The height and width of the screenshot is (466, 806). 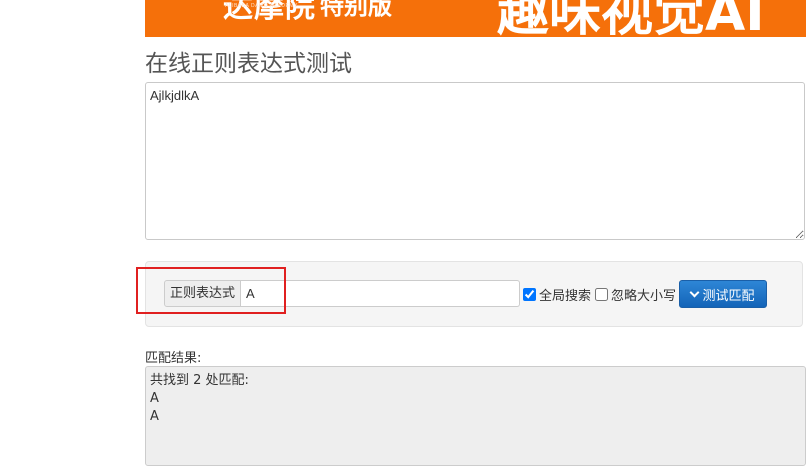 I want to click on regex-input-group: 正则表达式, so click(x=342, y=293).